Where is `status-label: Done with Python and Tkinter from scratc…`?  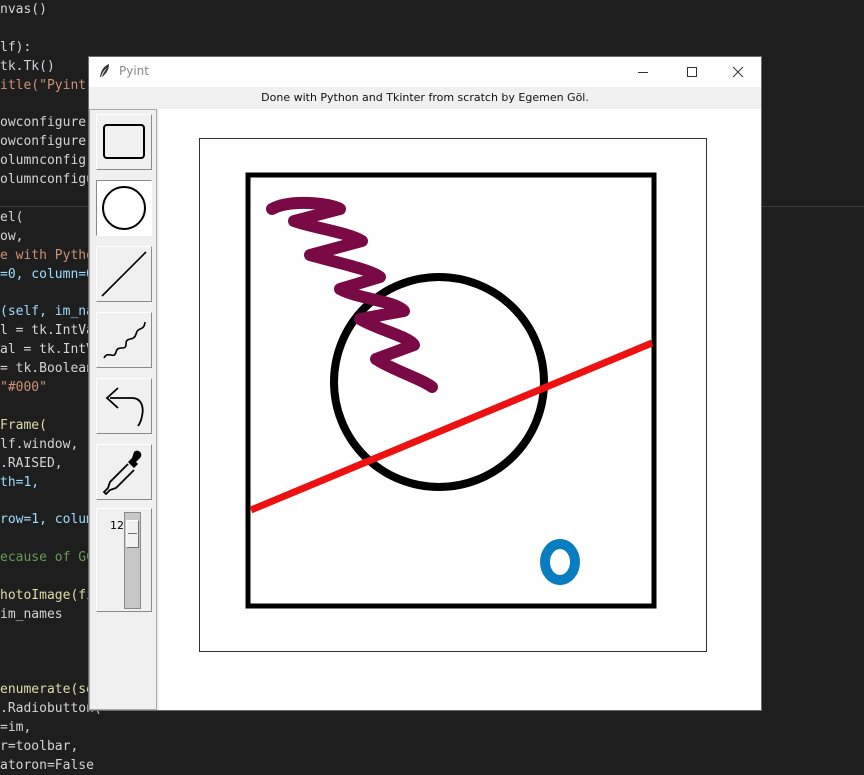
status-label: Done with Python and Tkinter from scratc… is located at coordinates (425, 97).